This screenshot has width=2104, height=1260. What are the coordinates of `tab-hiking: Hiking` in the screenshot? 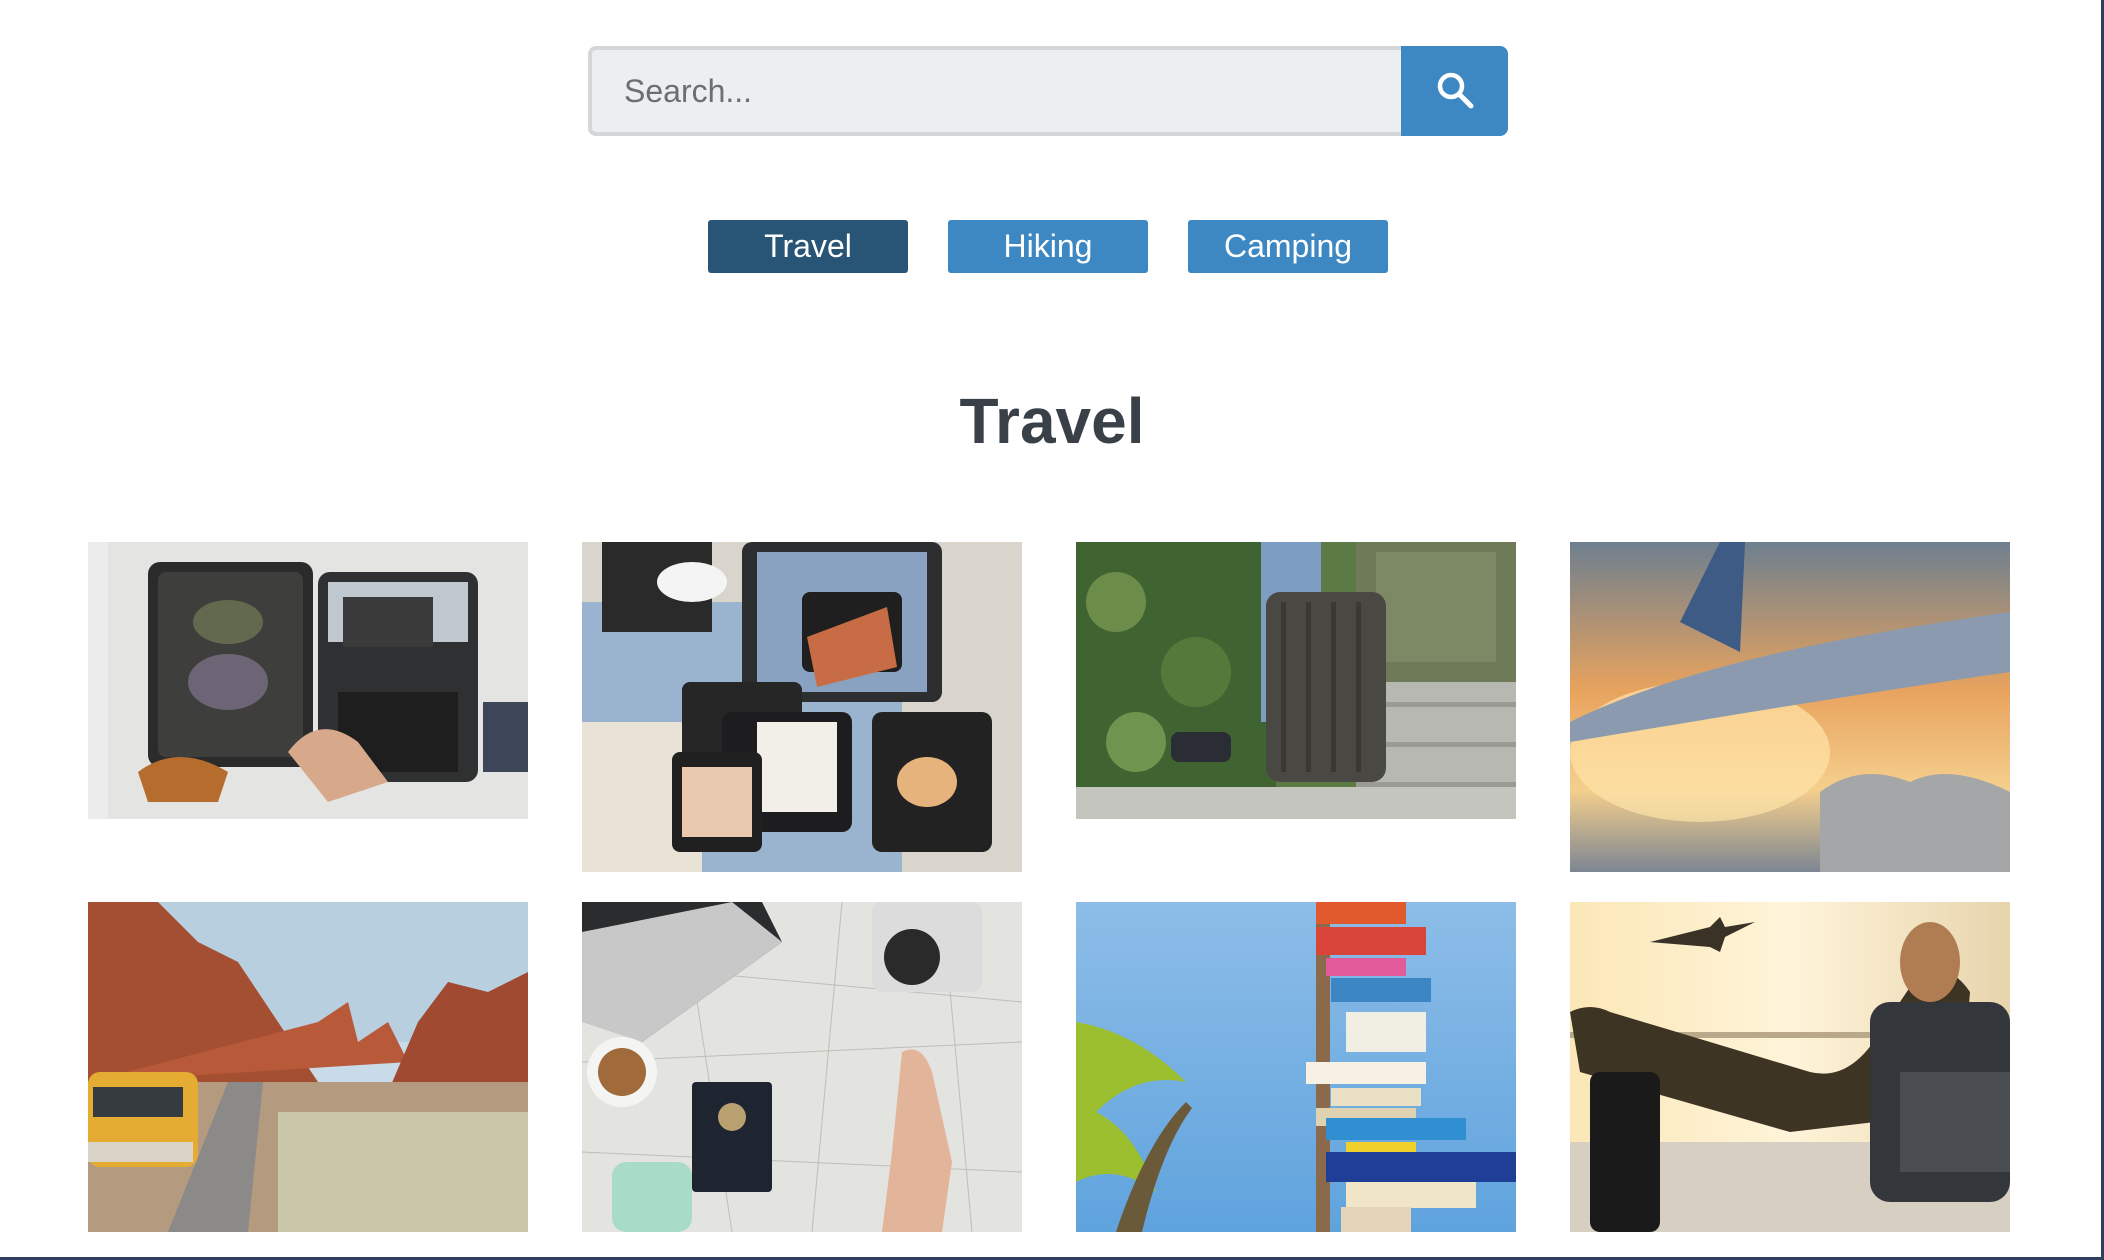 It's located at (1048, 246).